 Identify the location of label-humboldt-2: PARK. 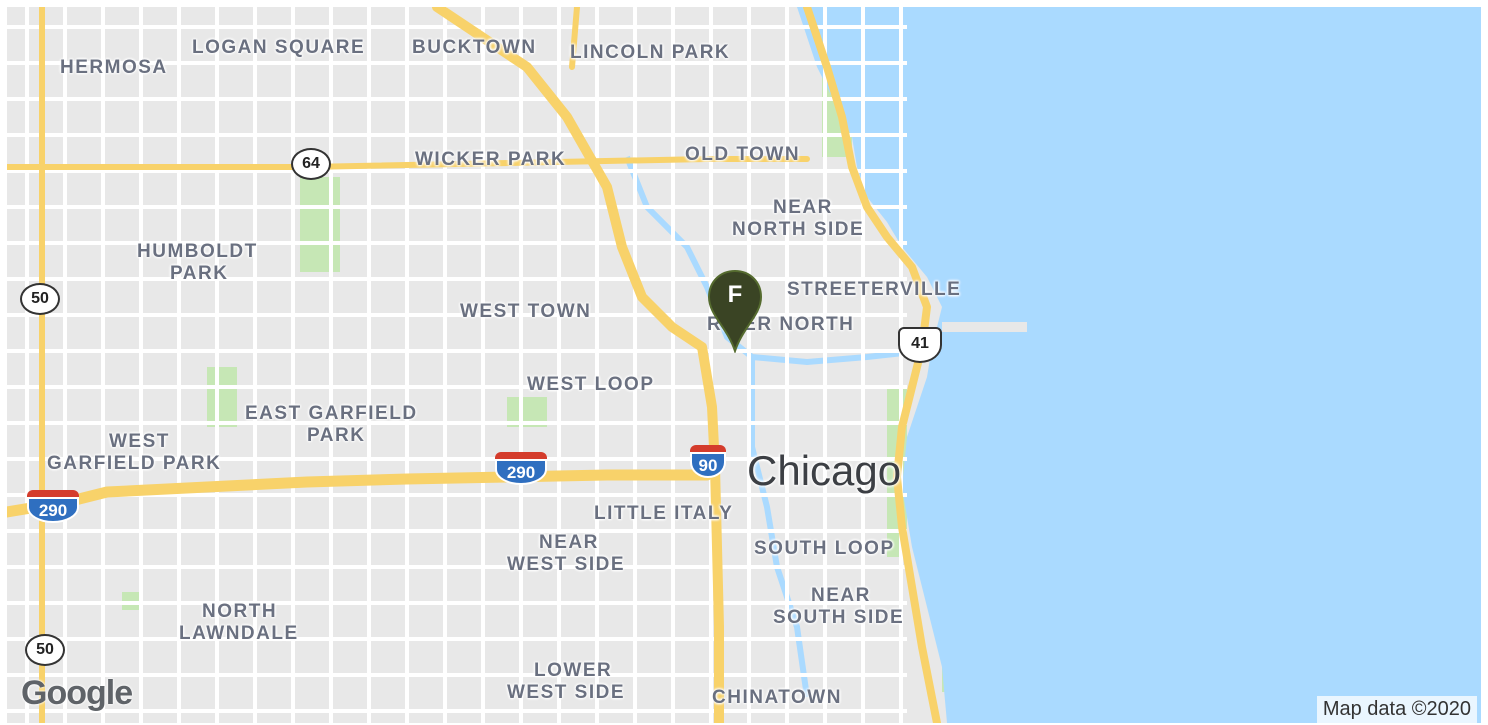
(199, 273).